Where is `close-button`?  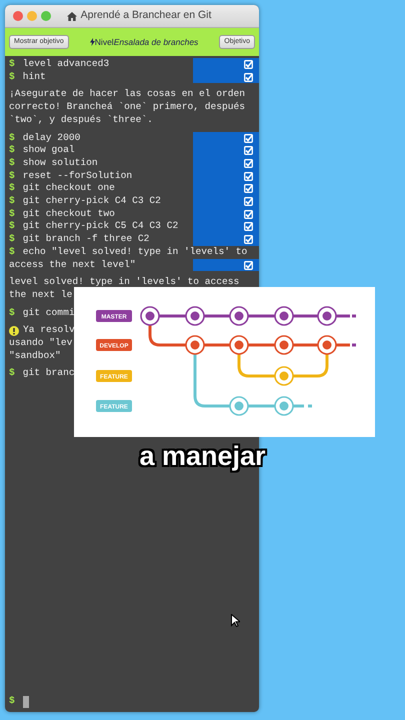
close-button is located at coordinates (18, 16).